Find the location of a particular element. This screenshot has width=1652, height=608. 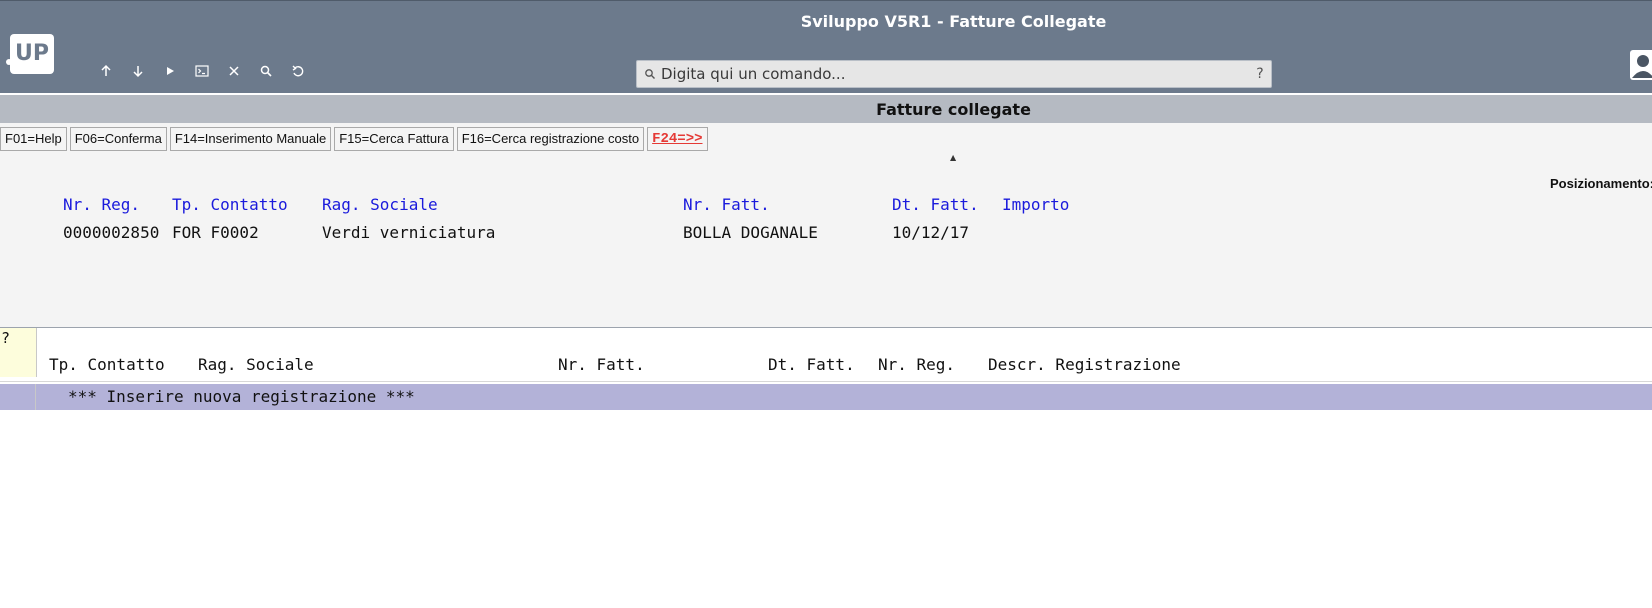

value-dt-fatt: 10/12/17 is located at coordinates (931, 232).